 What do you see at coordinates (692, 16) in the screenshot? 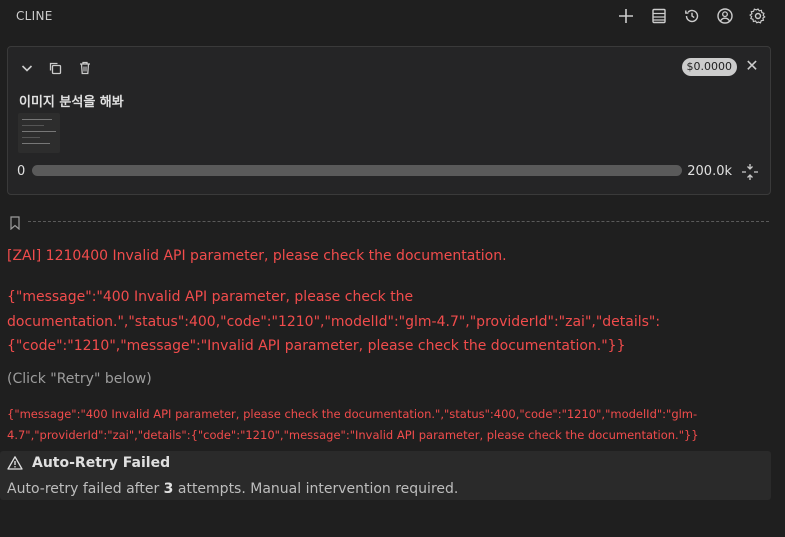
I see `history-clock-icon` at bounding box center [692, 16].